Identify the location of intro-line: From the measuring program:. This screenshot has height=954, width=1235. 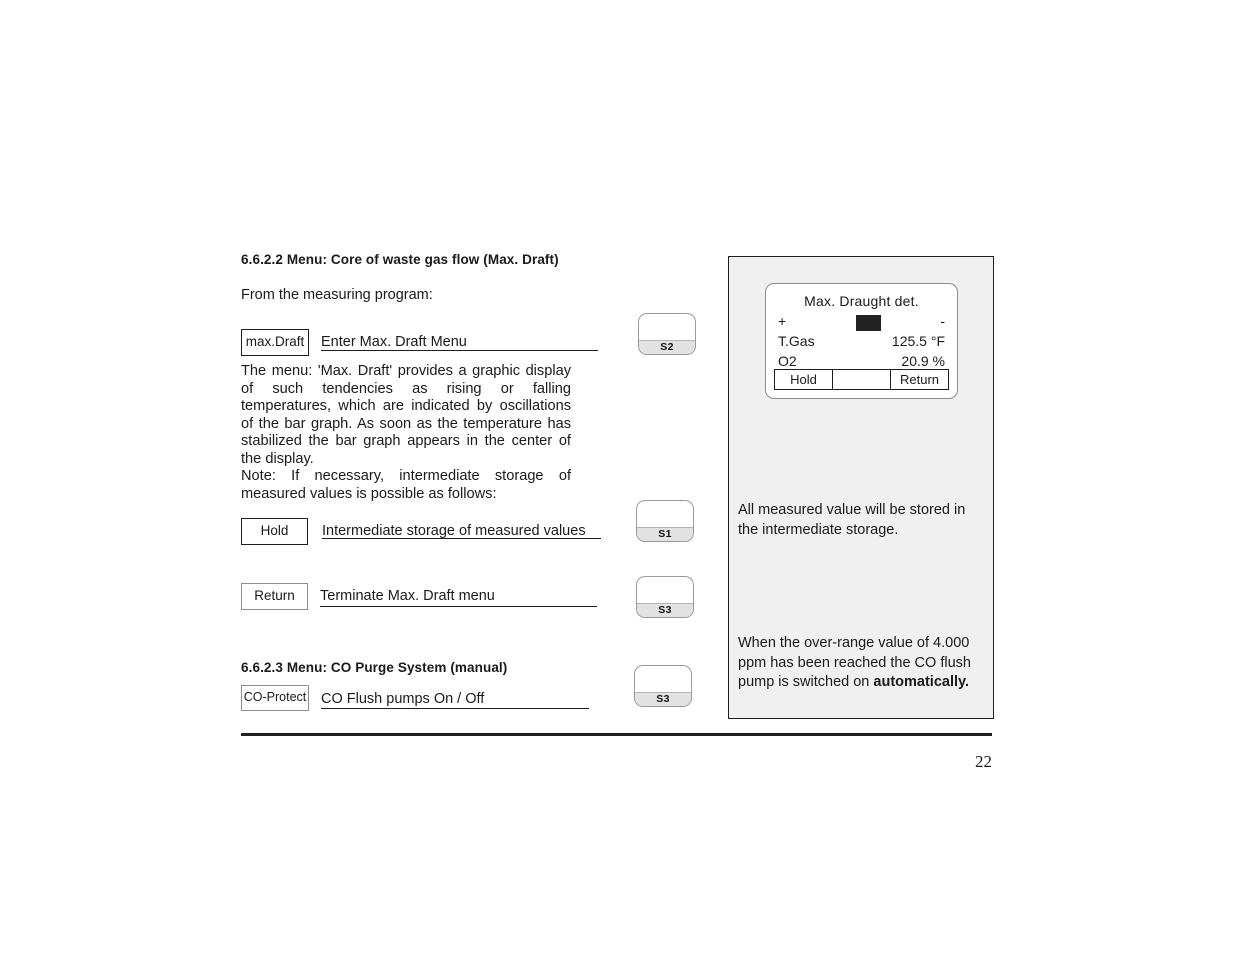
(337, 295).